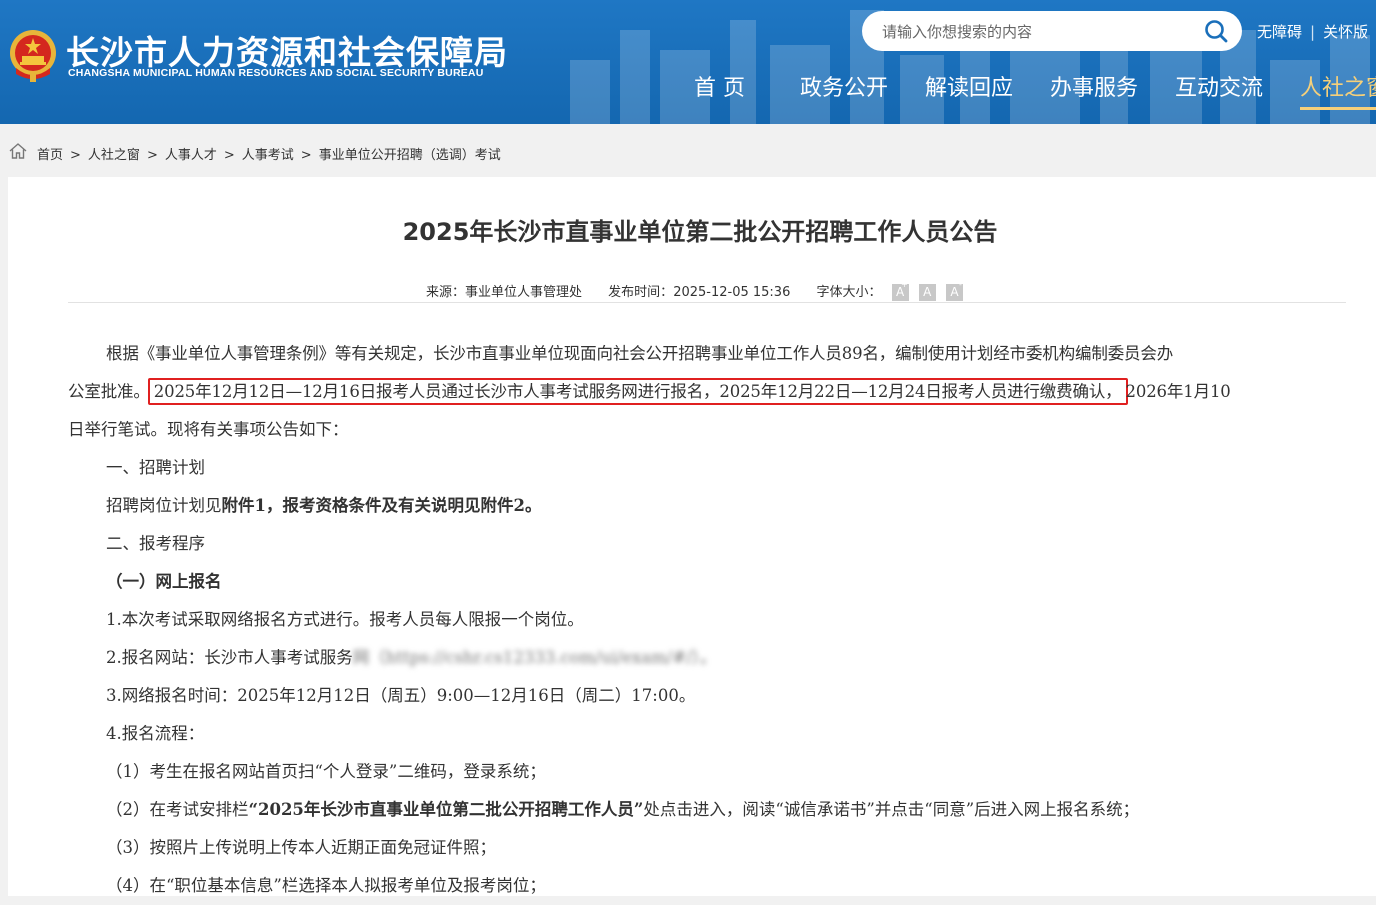 The height and width of the screenshot is (905, 1376). What do you see at coordinates (900, 291) in the screenshot?
I see `font-size-increase-button: A +` at bounding box center [900, 291].